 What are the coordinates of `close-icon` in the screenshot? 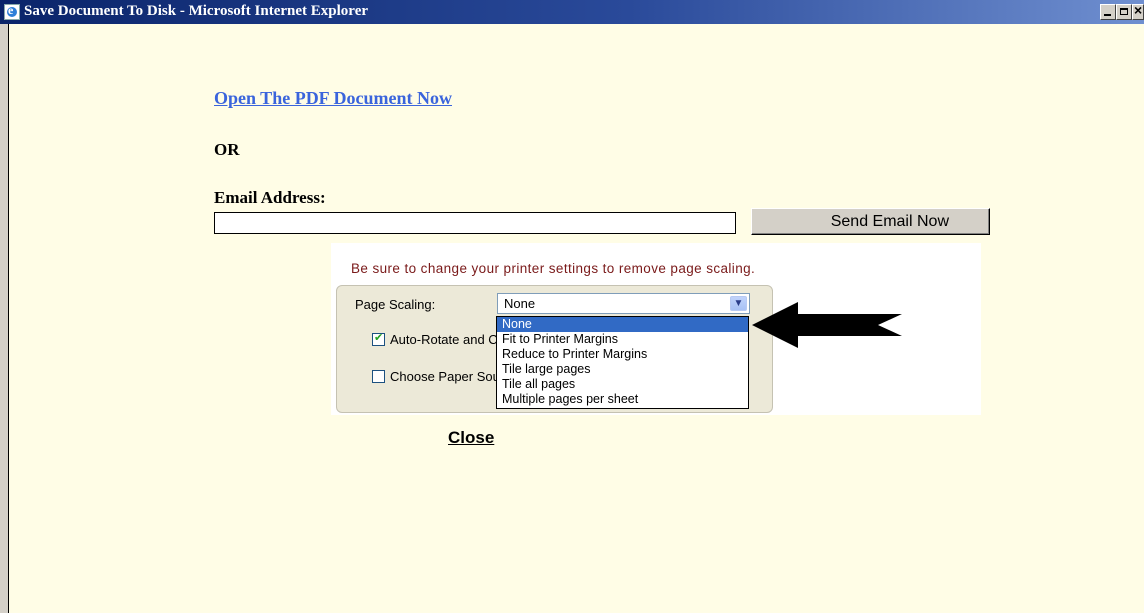 It's located at (1138, 11).